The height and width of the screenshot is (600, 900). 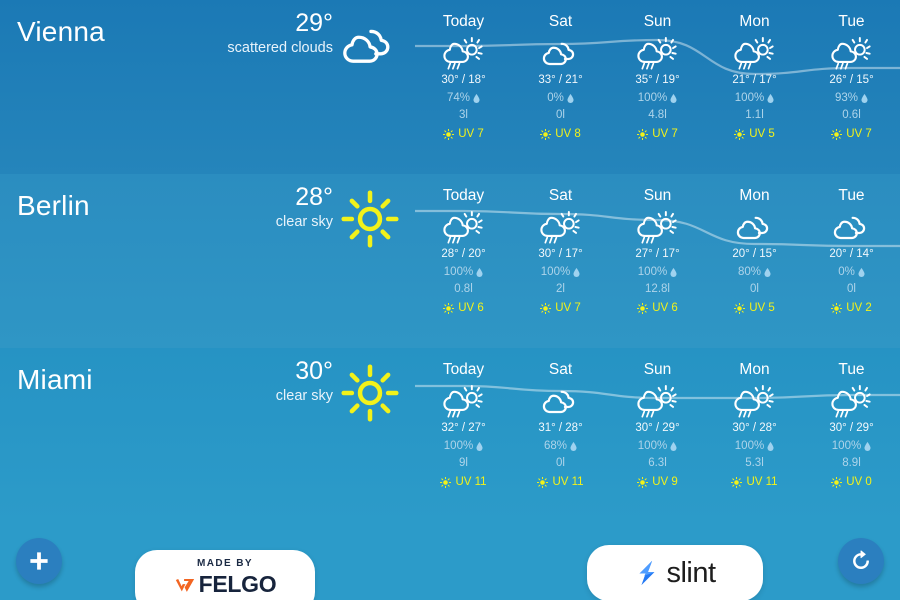 I want to click on forecast-day: Sat 31° / 28° 68% 0l UV 11, so click(x=560, y=435).